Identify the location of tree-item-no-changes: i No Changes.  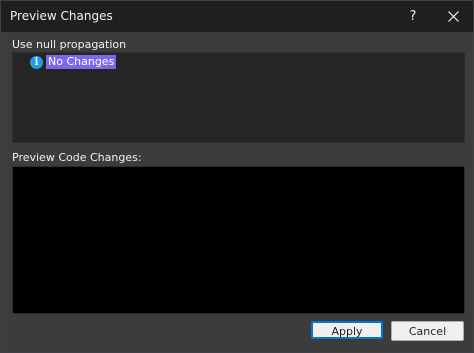
(73, 62).